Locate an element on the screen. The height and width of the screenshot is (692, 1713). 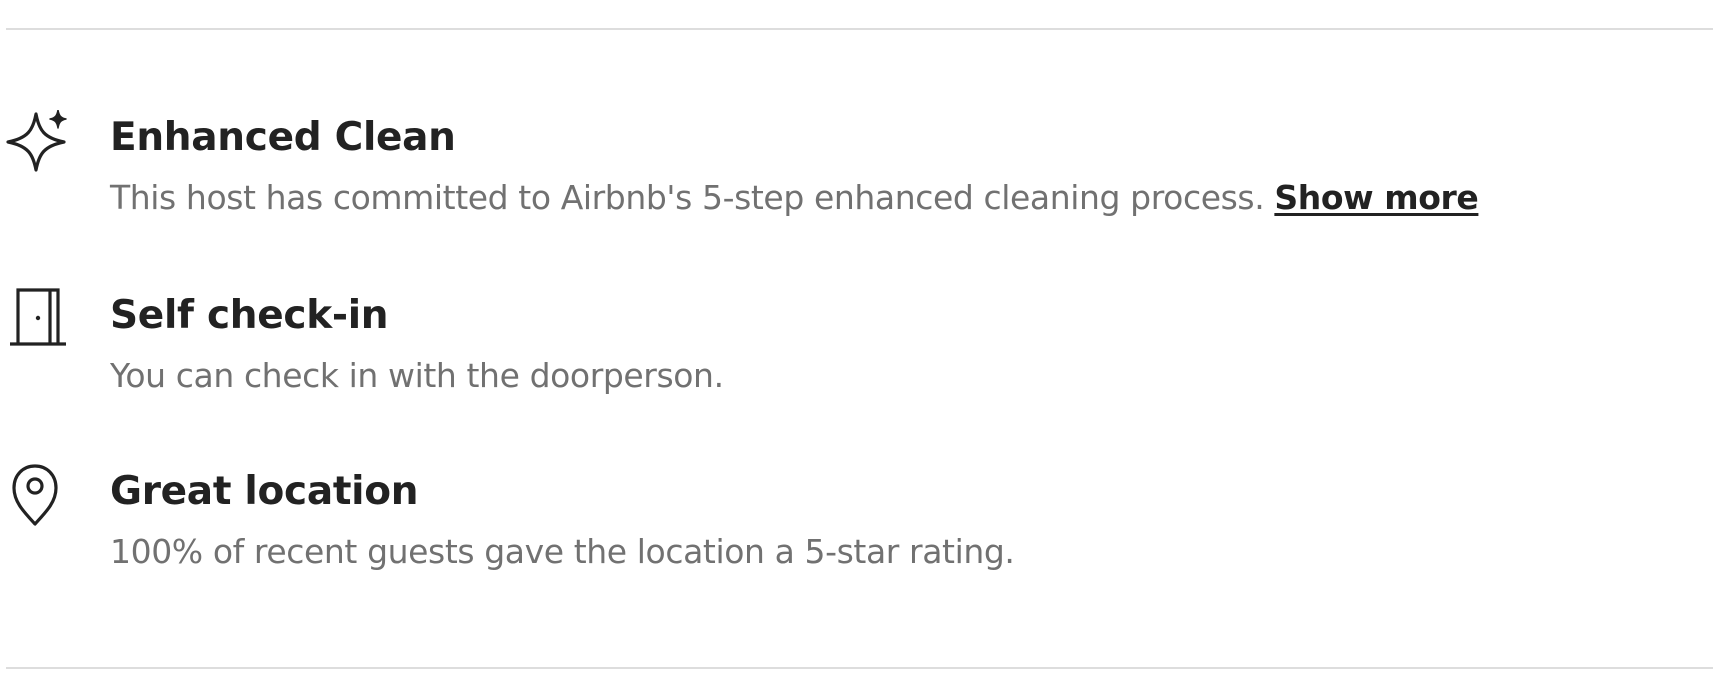
highlight-title: Enhanced Clean is located at coordinates (283, 137).